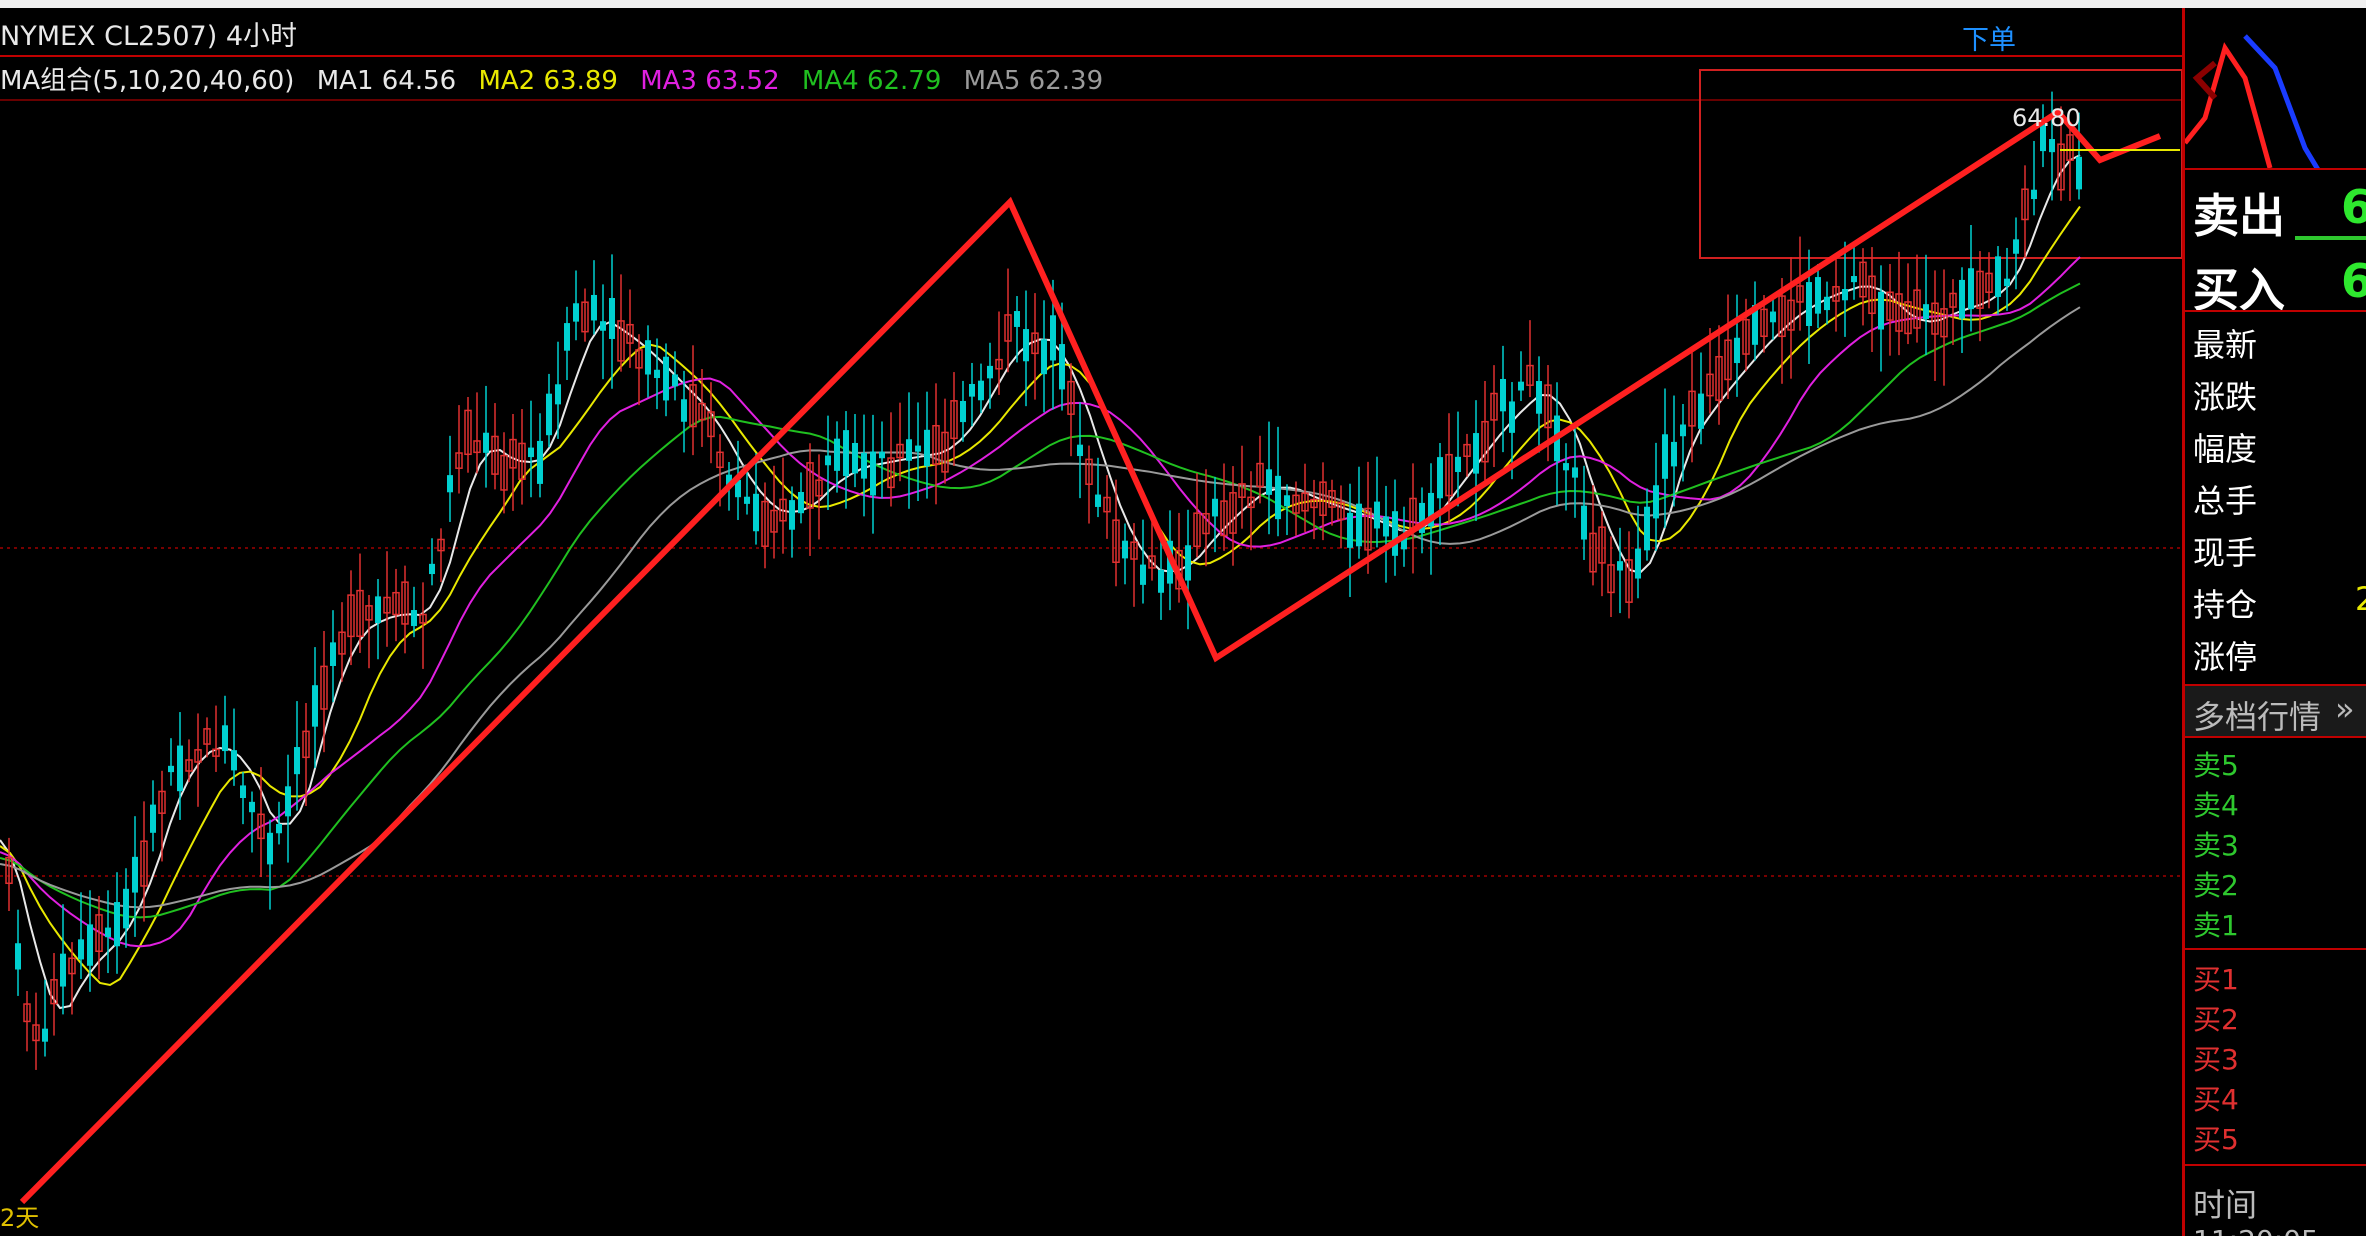  Describe the element at coordinates (2239, 216) in the screenshot. I see `sell-label: 卖出` at that location.